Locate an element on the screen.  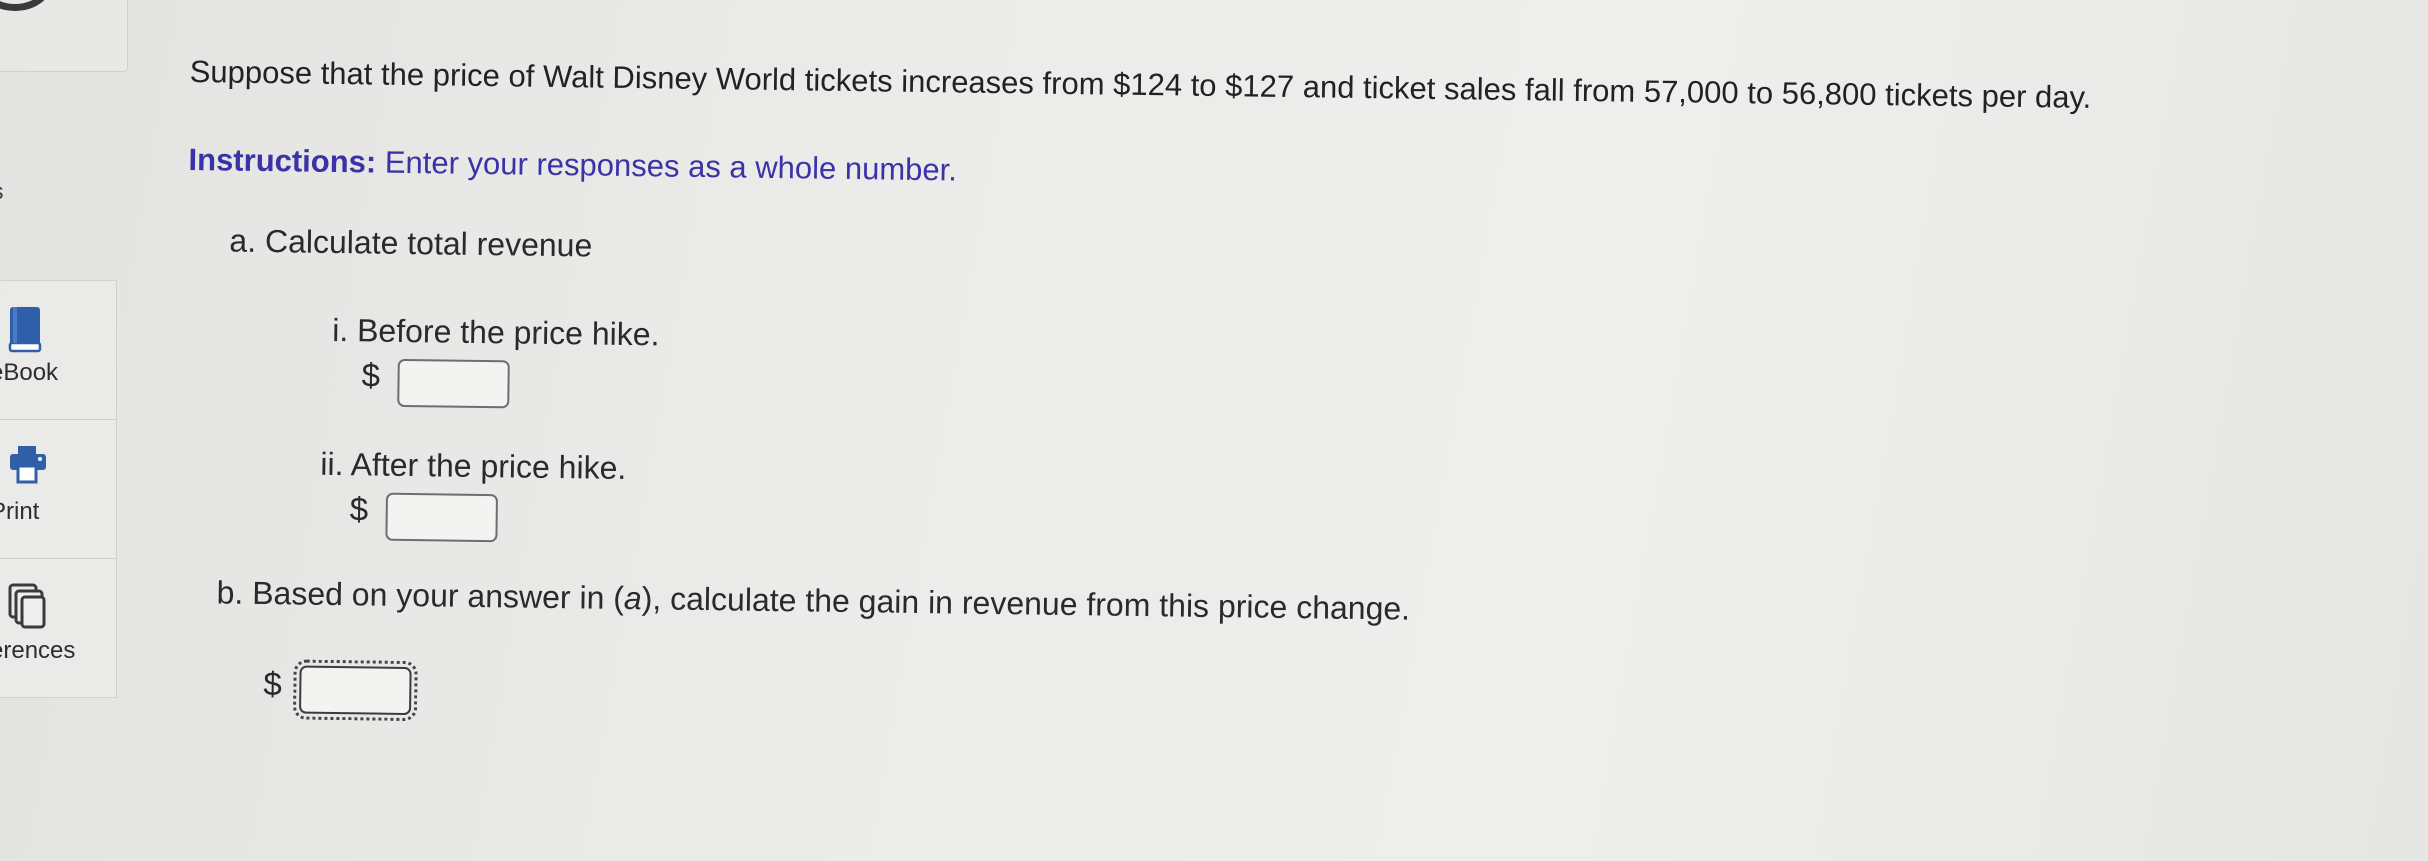
sidebar-item-references: erences is located at coordinates (58, 628).